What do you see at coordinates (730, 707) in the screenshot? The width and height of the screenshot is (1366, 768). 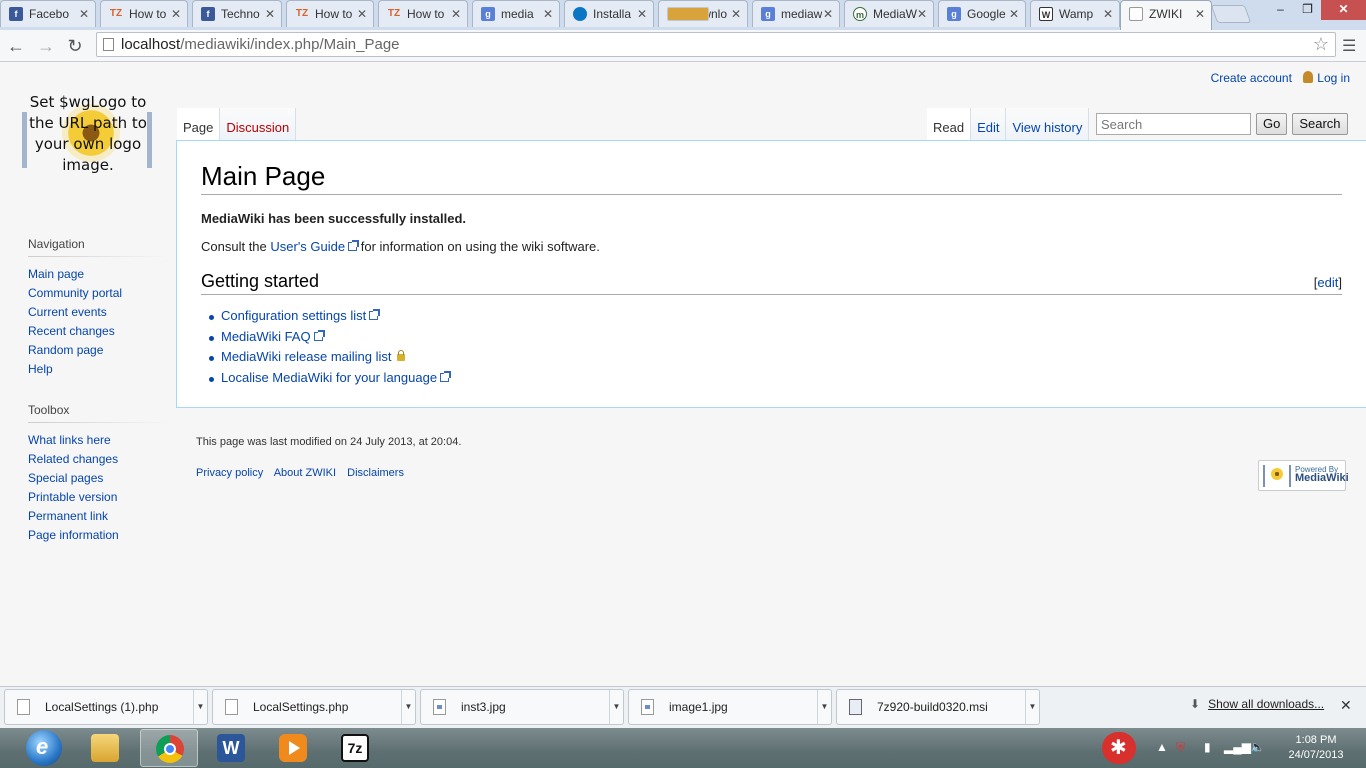 I see `download-item: image1.jpg ▼` at bounding box center [730, 707].